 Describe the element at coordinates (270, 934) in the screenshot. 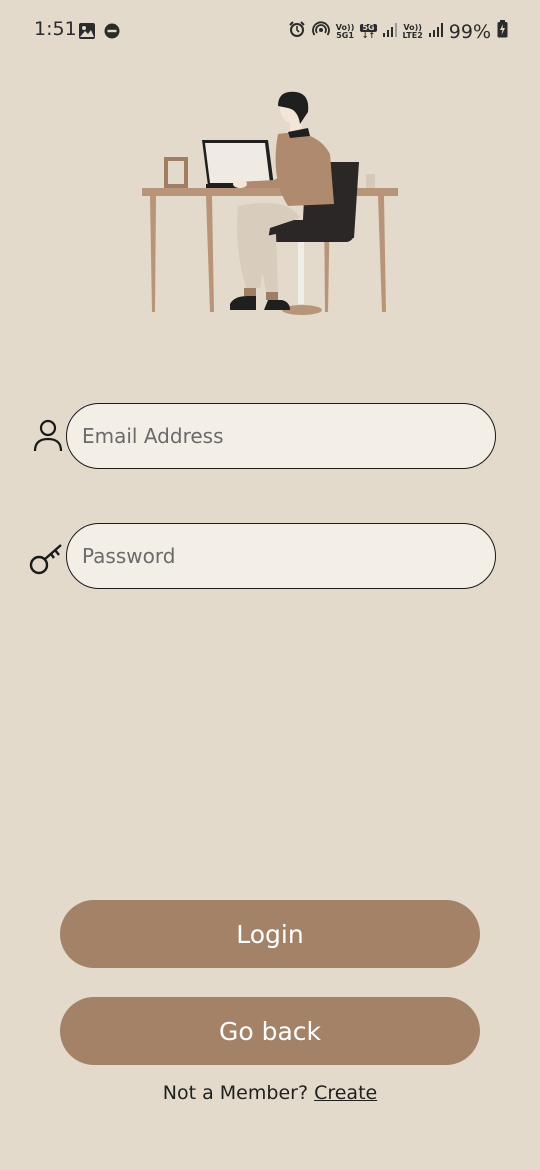

I see `login-button: Login` at that location.